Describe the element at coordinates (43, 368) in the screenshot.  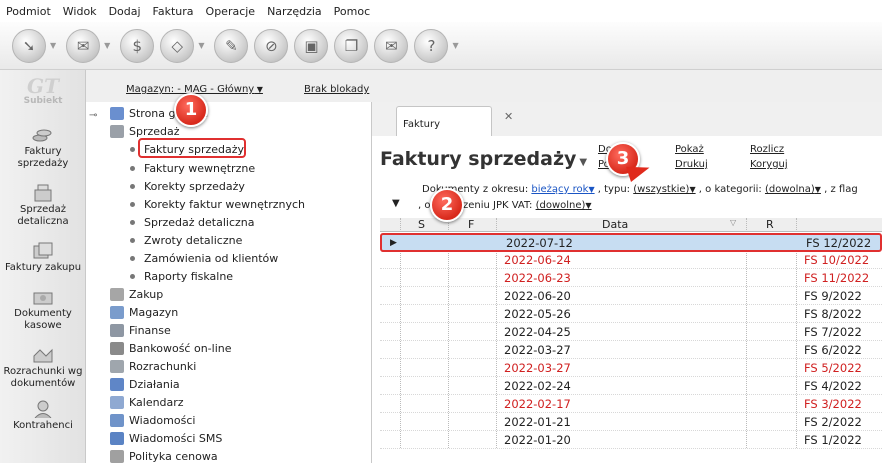
I see `nav-rozrachunki: Rozrachunki wg dokumentów` at that location.